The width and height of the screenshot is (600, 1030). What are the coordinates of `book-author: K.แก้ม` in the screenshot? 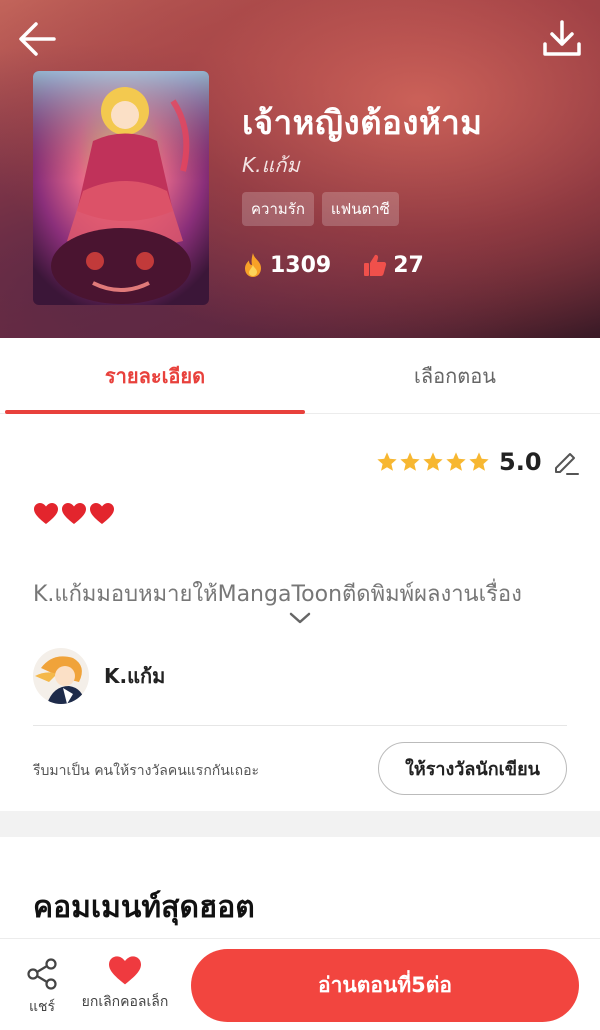 It's located at (271, 165).